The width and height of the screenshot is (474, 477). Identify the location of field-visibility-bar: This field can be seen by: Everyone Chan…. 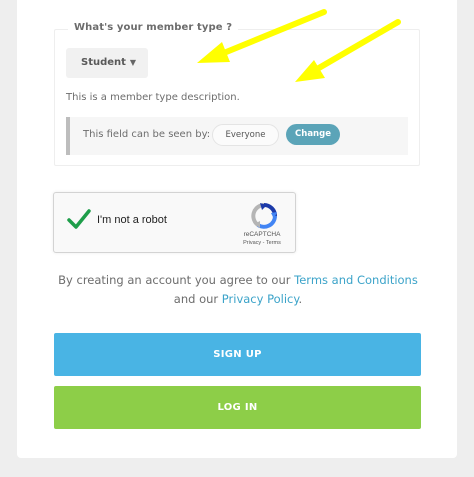
(237, 136).